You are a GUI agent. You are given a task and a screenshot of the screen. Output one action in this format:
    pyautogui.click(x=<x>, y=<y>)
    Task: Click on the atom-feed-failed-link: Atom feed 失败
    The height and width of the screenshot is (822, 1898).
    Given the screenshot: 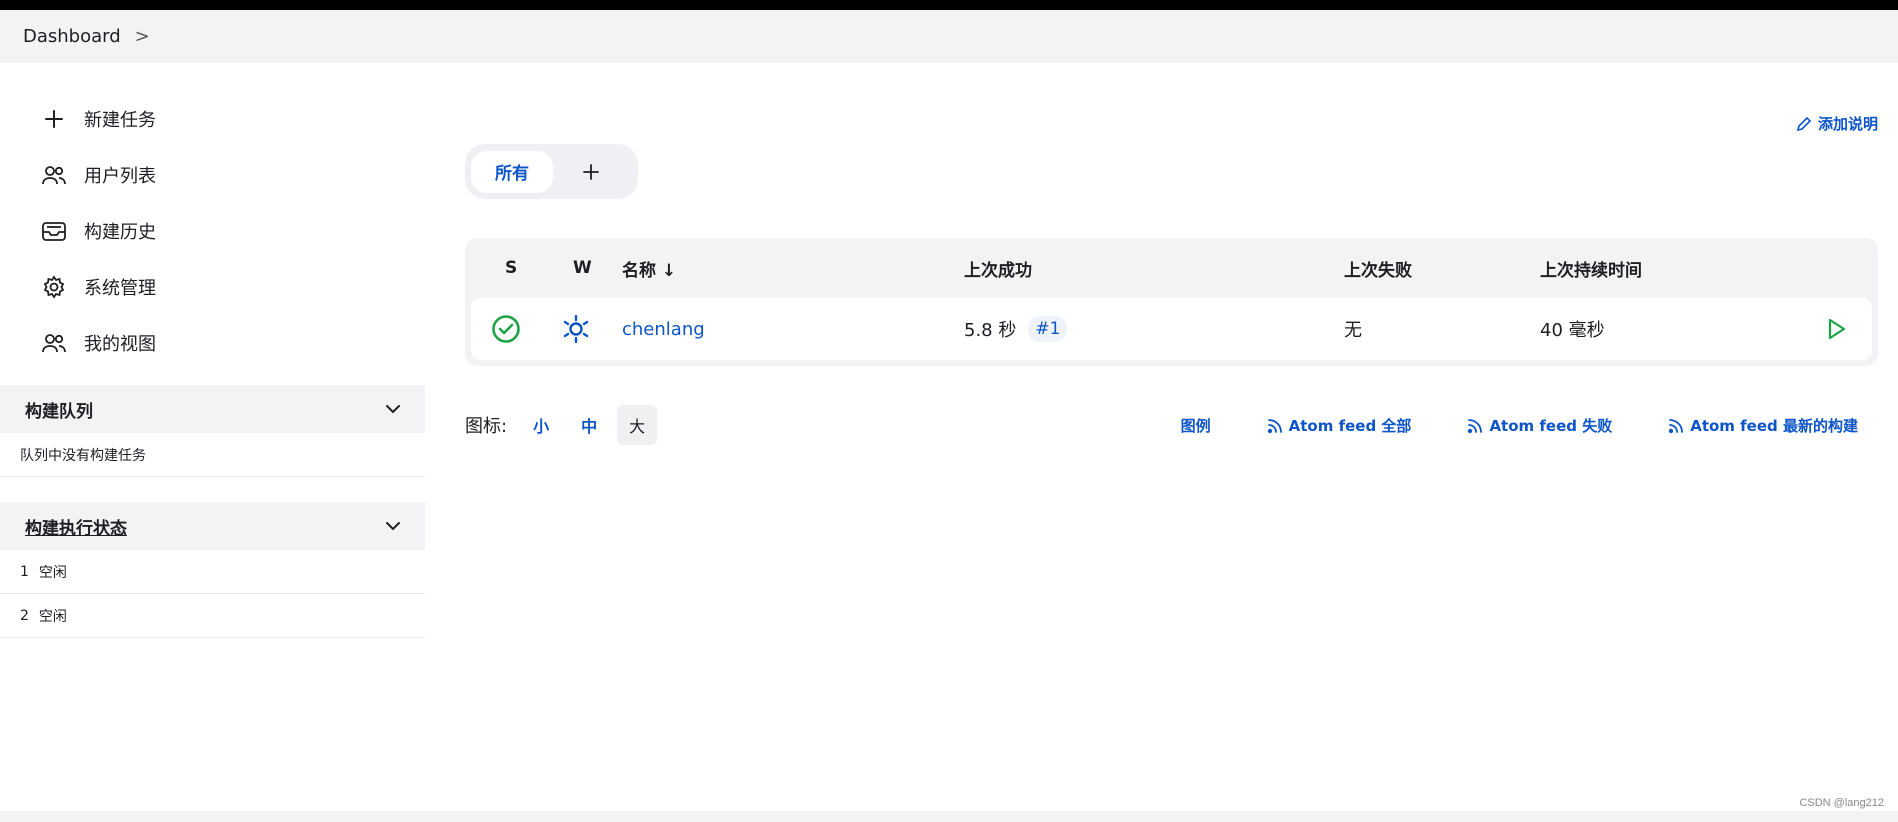 What is the action you would take?
    pyautogui.click(x=1539, y=425)
    